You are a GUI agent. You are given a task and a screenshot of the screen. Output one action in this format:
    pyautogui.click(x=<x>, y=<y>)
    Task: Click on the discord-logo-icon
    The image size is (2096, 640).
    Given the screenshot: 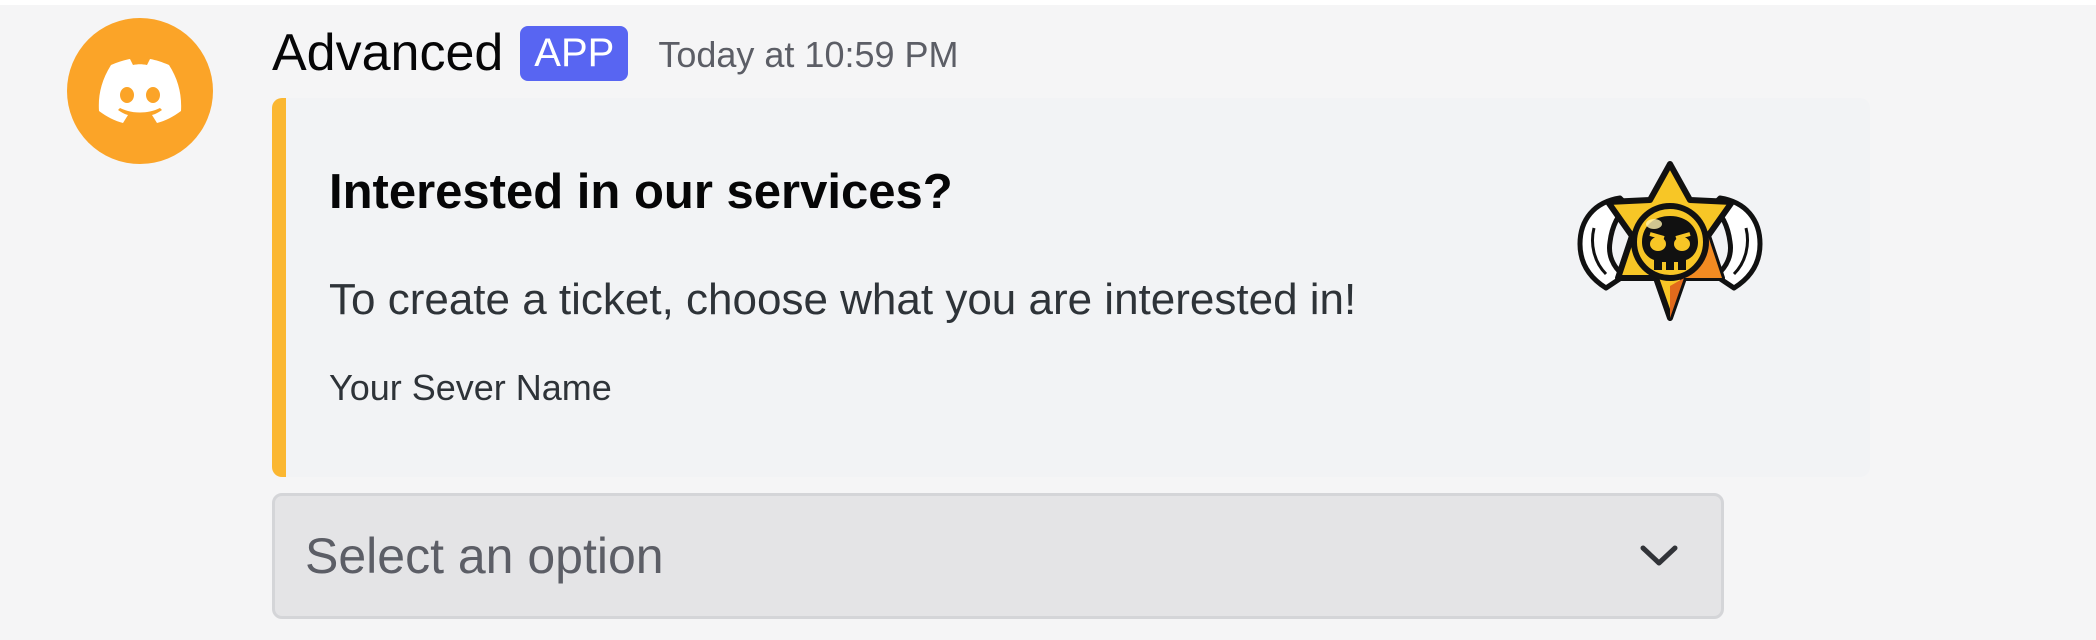 What is the action you would take?
    pyautogui.click(x=140, y=91)
    